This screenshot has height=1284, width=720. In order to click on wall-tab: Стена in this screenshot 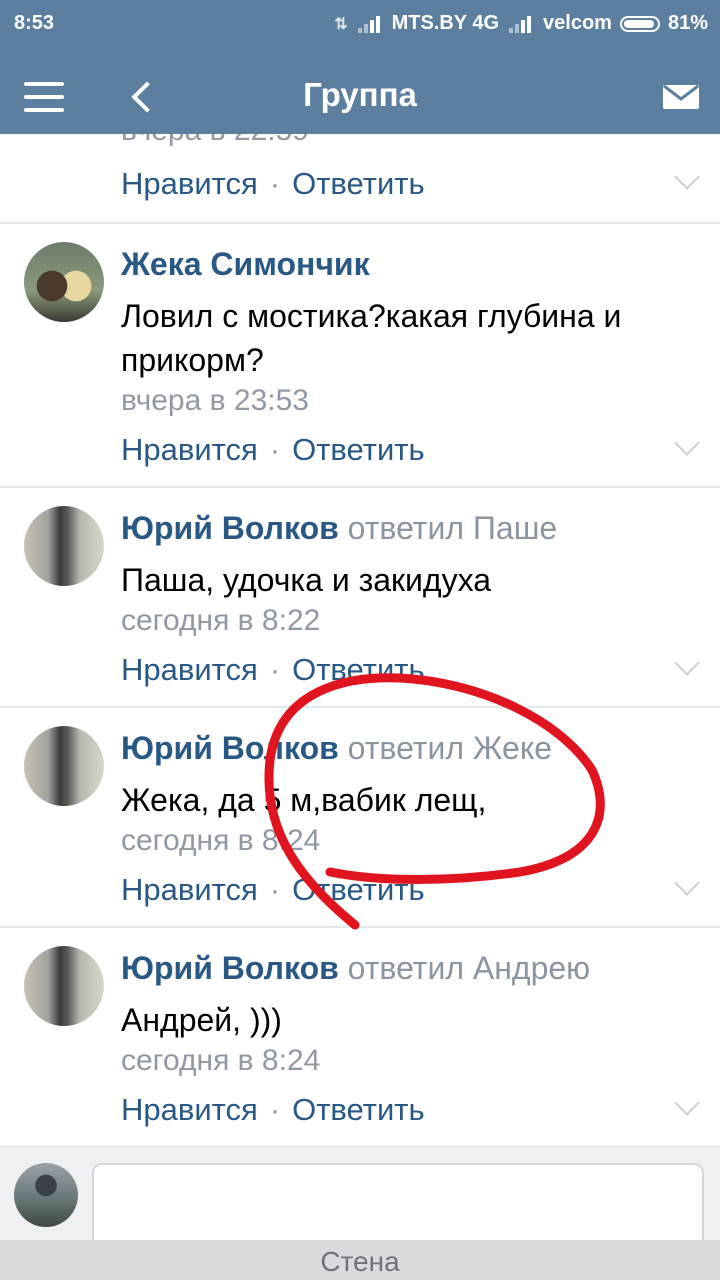, I will do `click(360, 1260)`.